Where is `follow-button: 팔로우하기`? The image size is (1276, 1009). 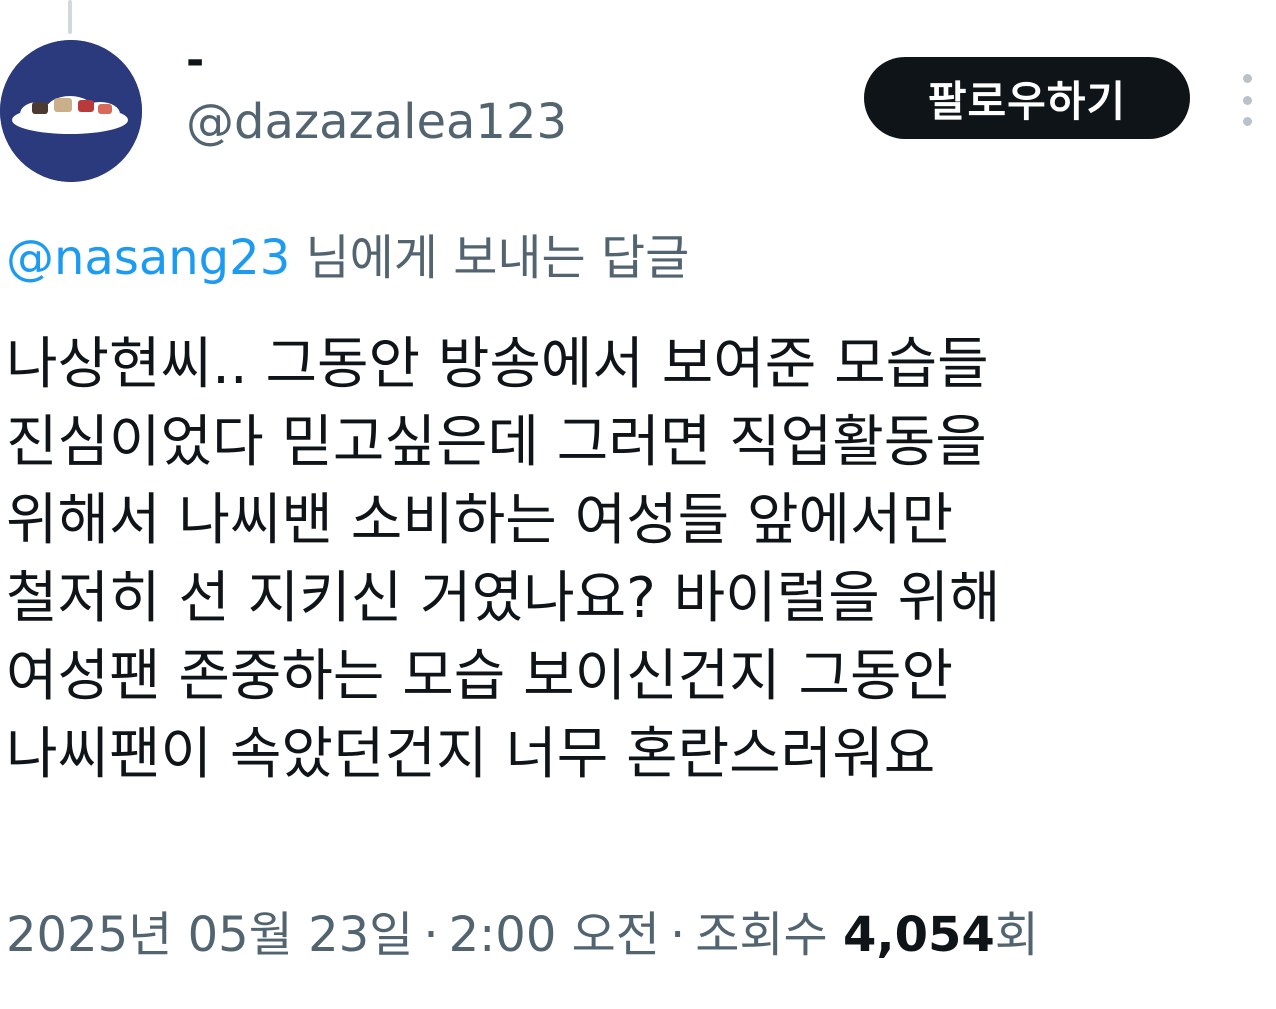 follow-button: 팔로우하기 is located at coordinates (1027, 98).